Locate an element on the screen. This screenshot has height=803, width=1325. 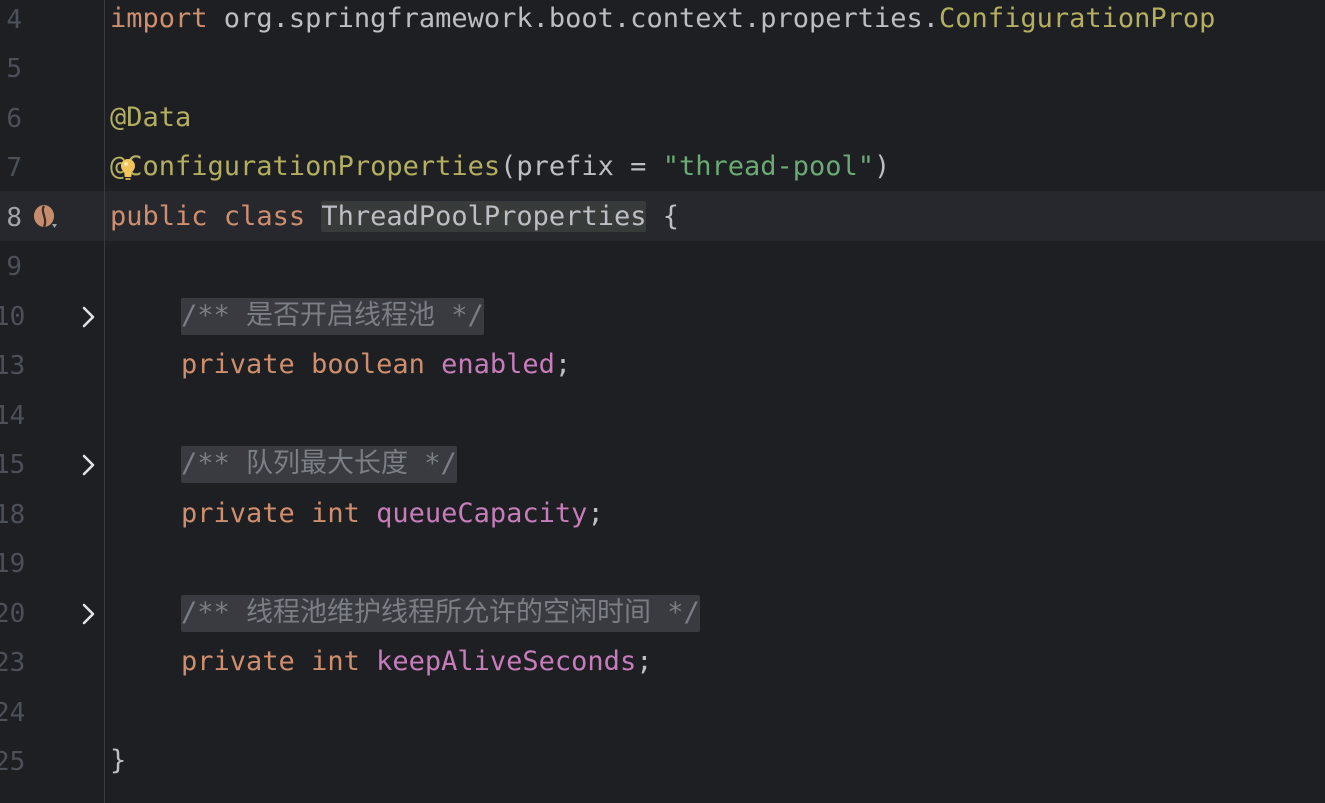
code-line: 18 private int queueCapacity; is located at coordinates (662, 515).